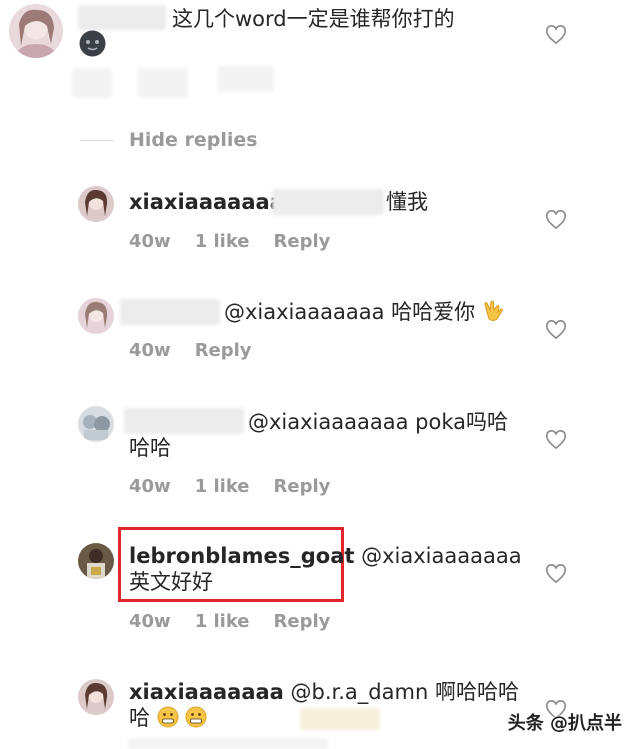  Describe the element at coordinates (313, 19) in the screenshot. I see `top-comment-text: 这几个word一定是谁帮你打的` at that location.